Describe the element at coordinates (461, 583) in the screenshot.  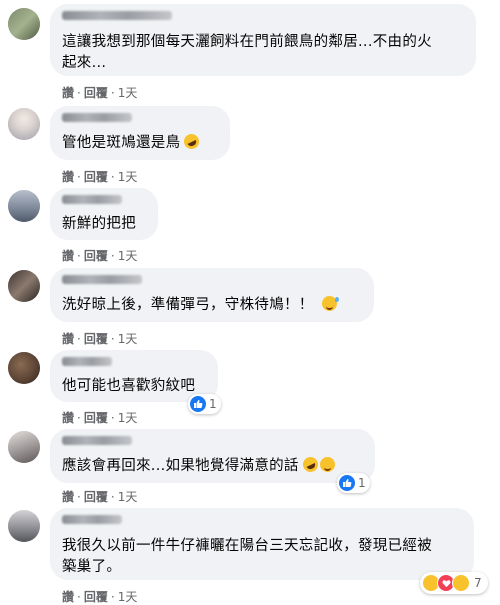
I see `wow-reaction-icon` at that location.